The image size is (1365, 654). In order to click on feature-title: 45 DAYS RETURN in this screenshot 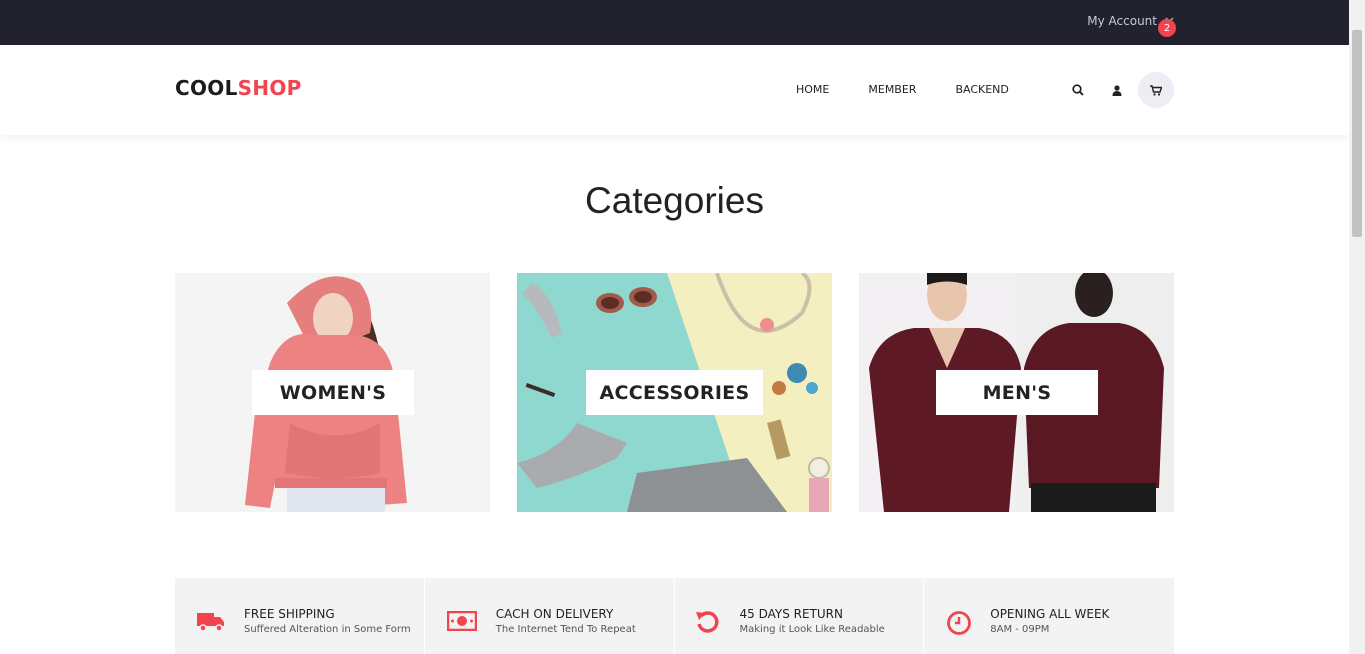, I will do `click(791, 614)`.